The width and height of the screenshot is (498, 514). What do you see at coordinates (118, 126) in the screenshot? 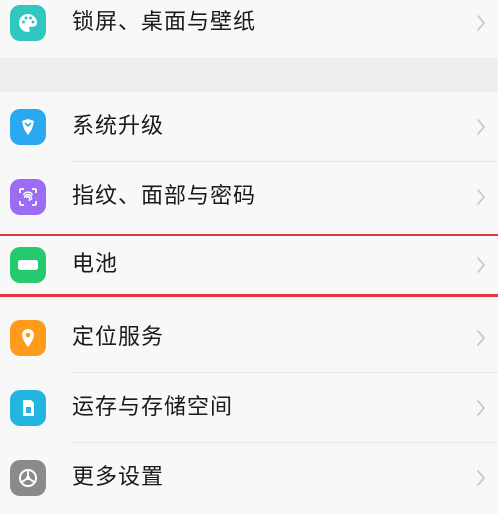
I see `settings-item-label: 系统升级` at bounding box center [118, 126].